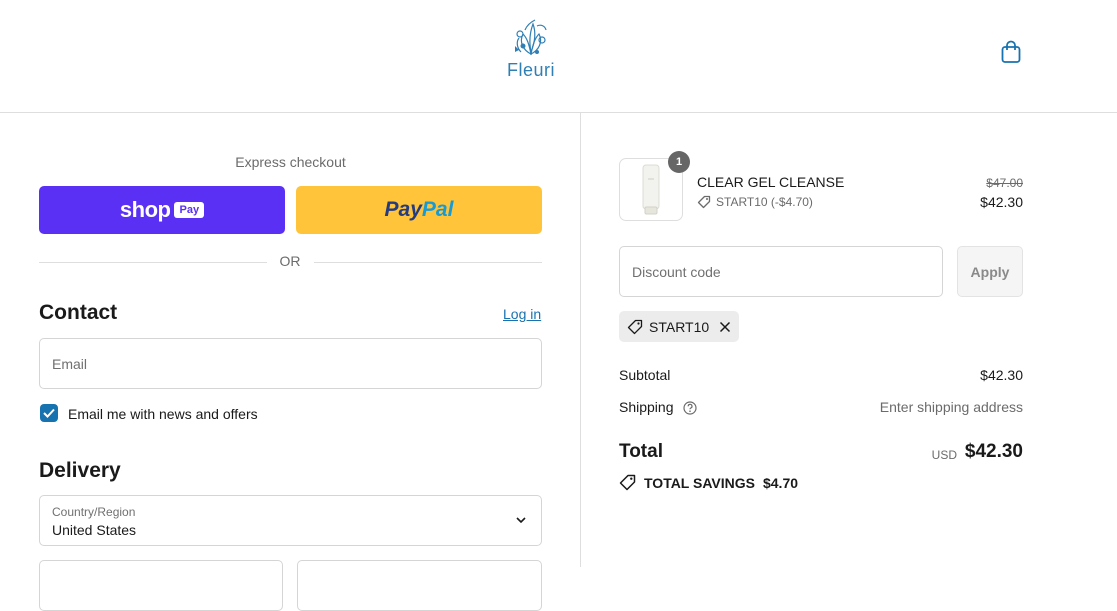 This screenshot has width=1117, height=611. Describe the element at coordinates (94, 530) in the screenshot. I see `country-select-value: United States` at that location.